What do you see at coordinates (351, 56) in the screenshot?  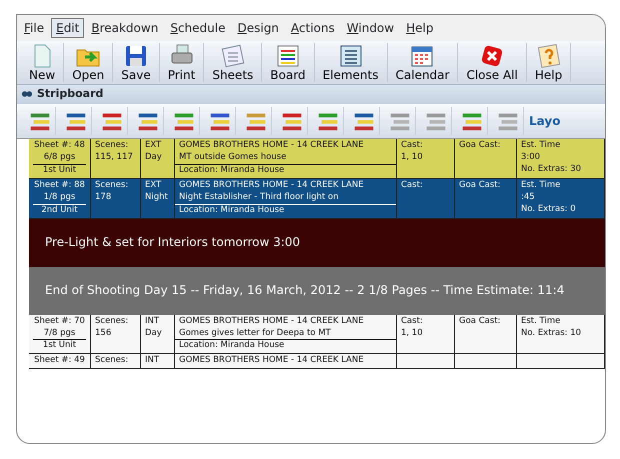 I see `list-icon` at bounding box center [351, 56].